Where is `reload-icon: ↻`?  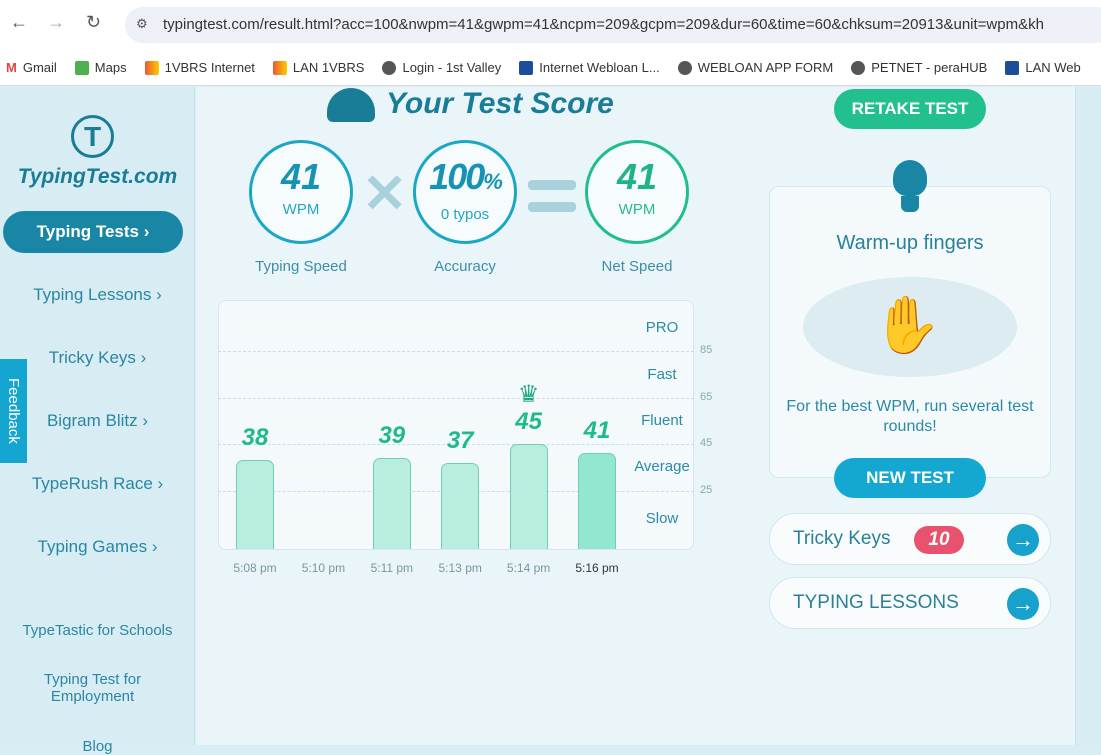 reload-icon: ↻ is located at coordinates (93, 22).